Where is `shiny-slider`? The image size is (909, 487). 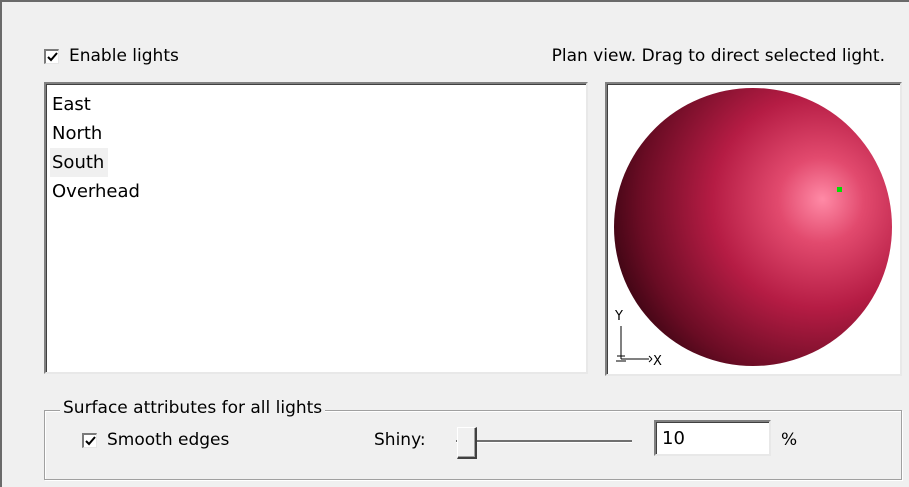
shiny-slider is located at coordinates (543, 442).